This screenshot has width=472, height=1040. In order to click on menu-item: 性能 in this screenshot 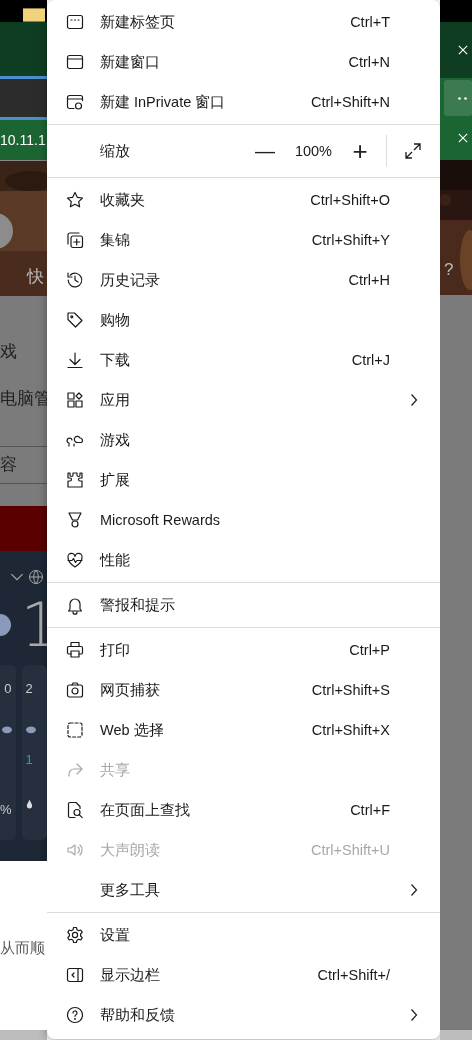, I will do `click(243, 560)`.